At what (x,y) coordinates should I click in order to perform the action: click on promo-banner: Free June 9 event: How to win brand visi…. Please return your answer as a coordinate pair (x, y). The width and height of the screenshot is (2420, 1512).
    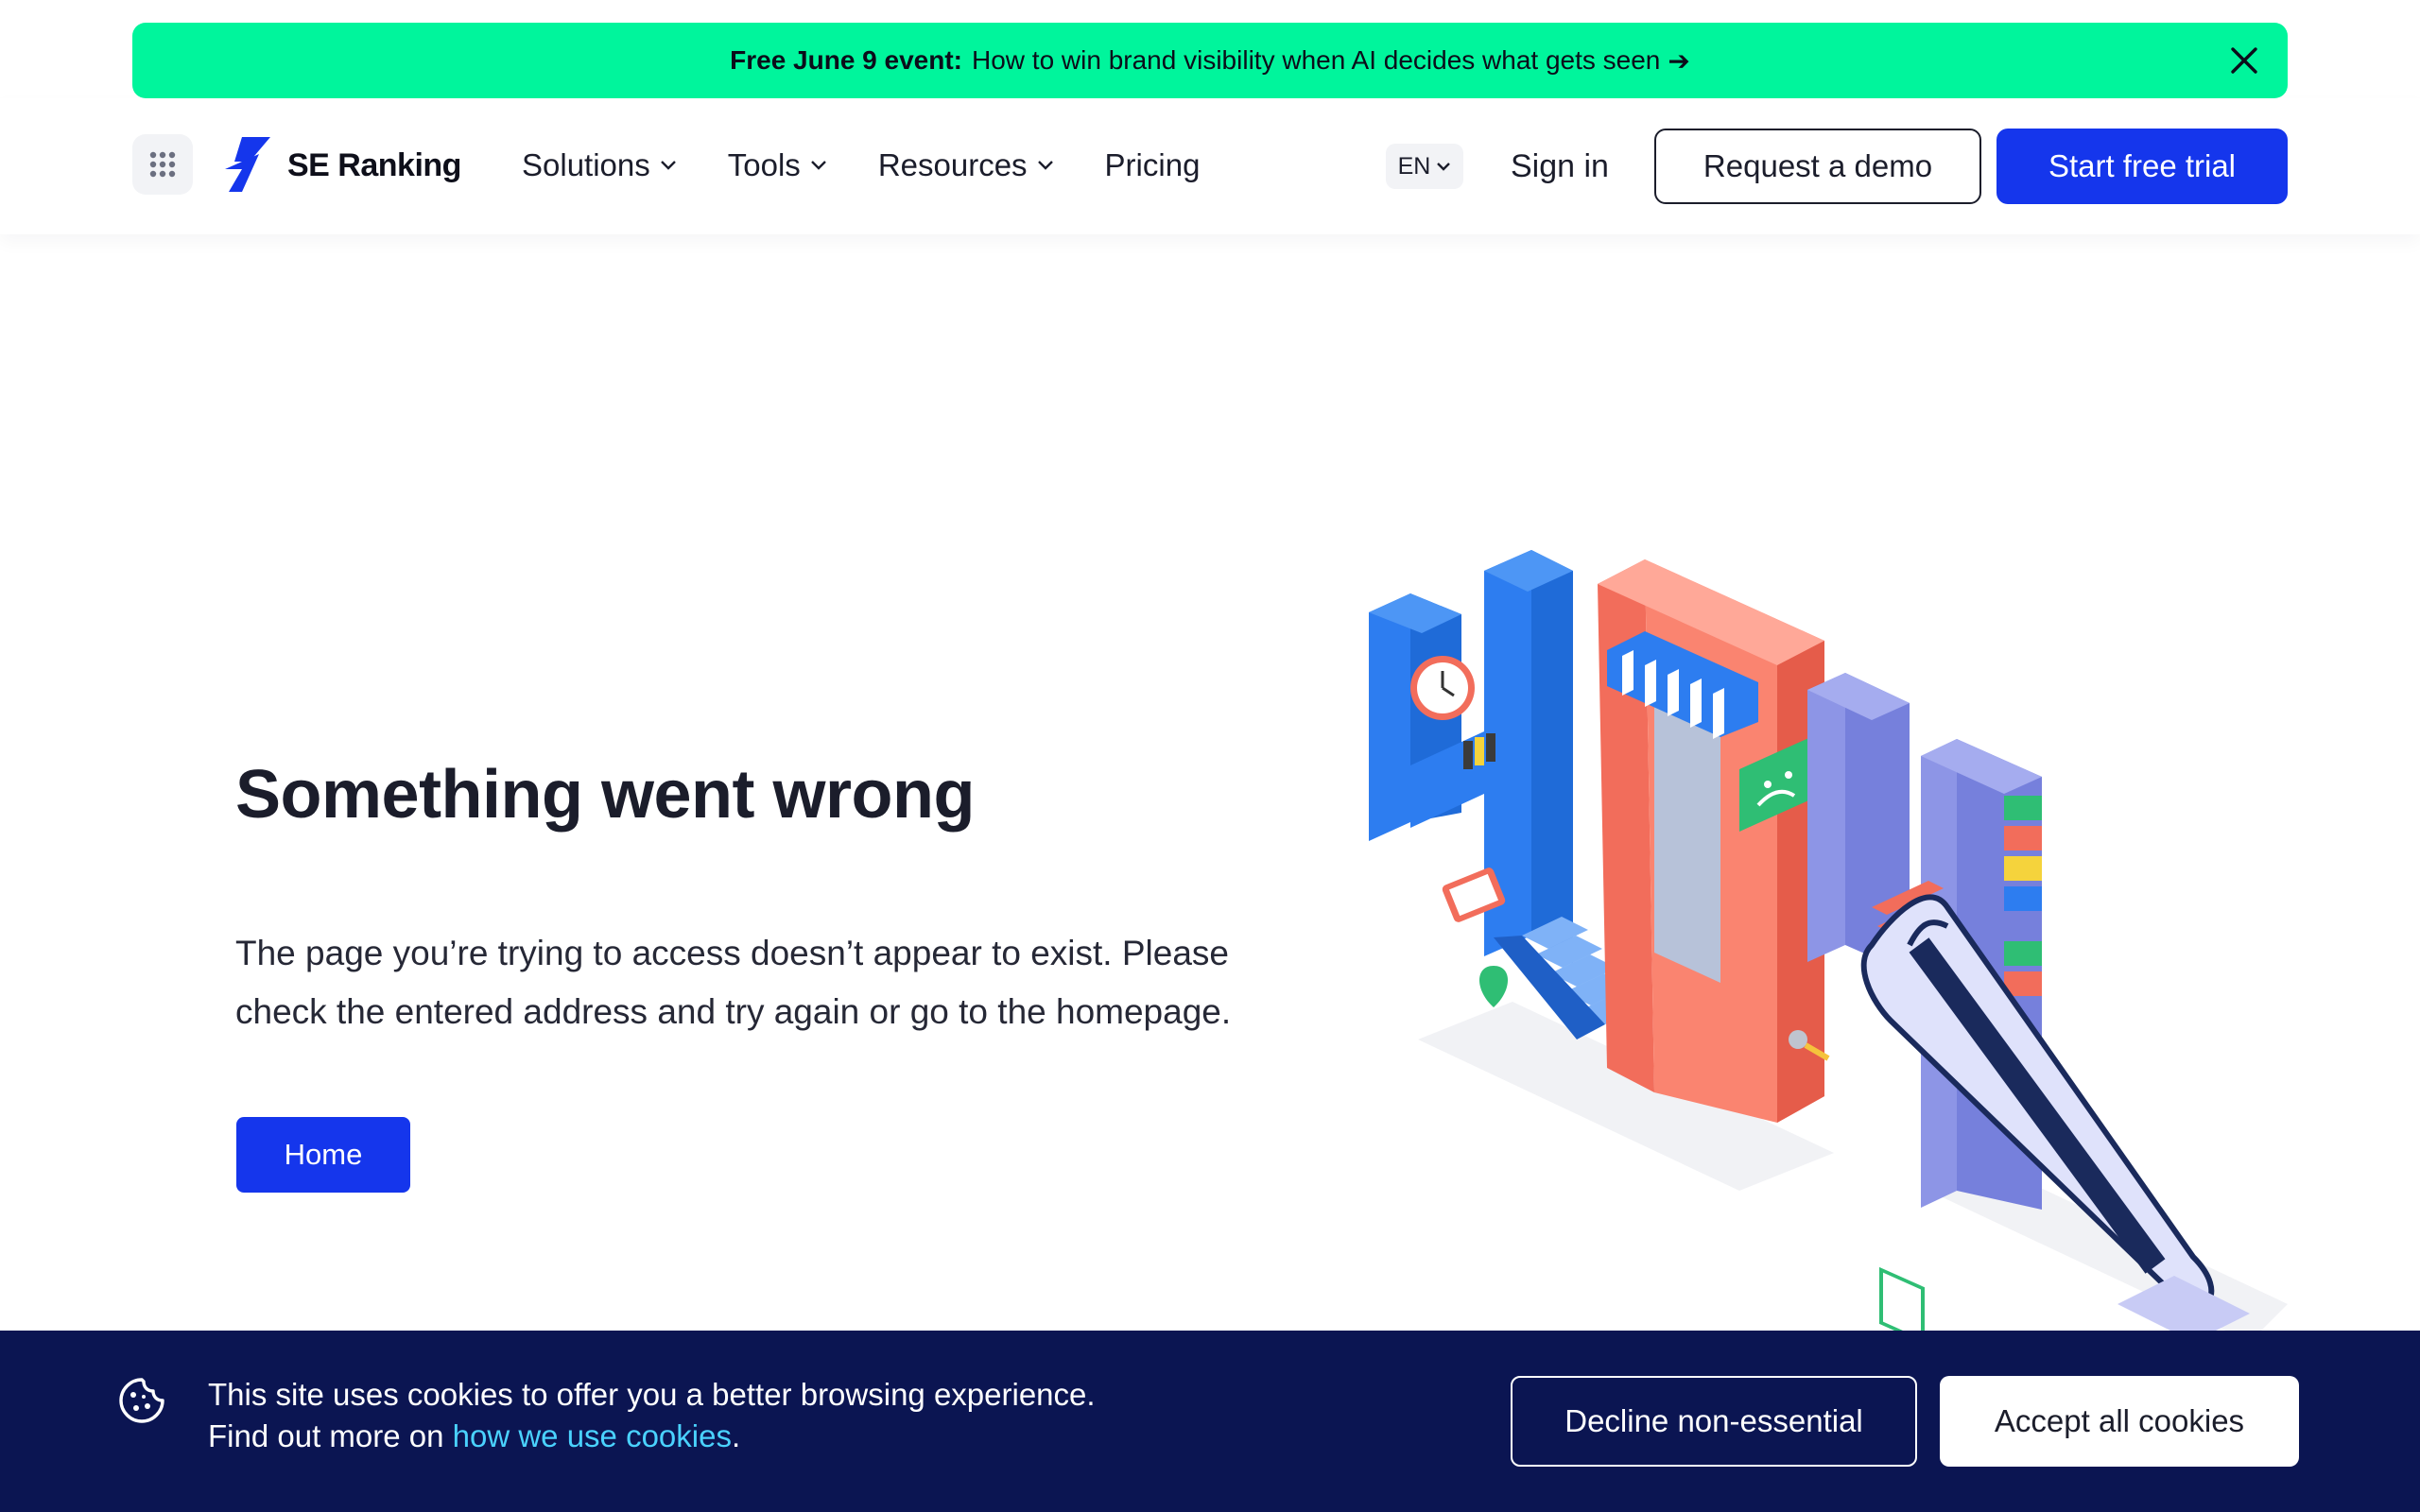
    Looking at the image, I should click on (1210, 60).